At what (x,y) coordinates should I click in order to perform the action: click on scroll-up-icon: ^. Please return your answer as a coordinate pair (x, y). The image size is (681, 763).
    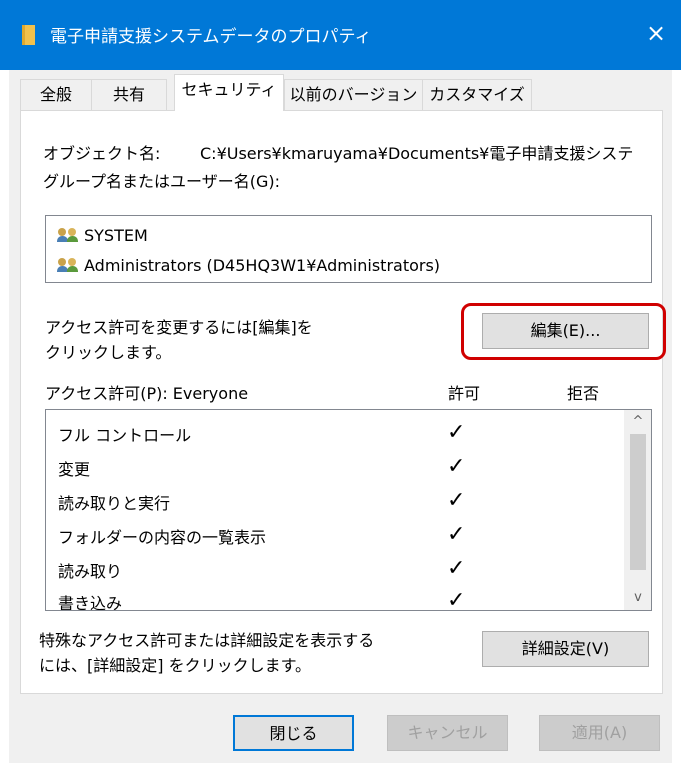
    Looking at the image, I should click on (637, 422).